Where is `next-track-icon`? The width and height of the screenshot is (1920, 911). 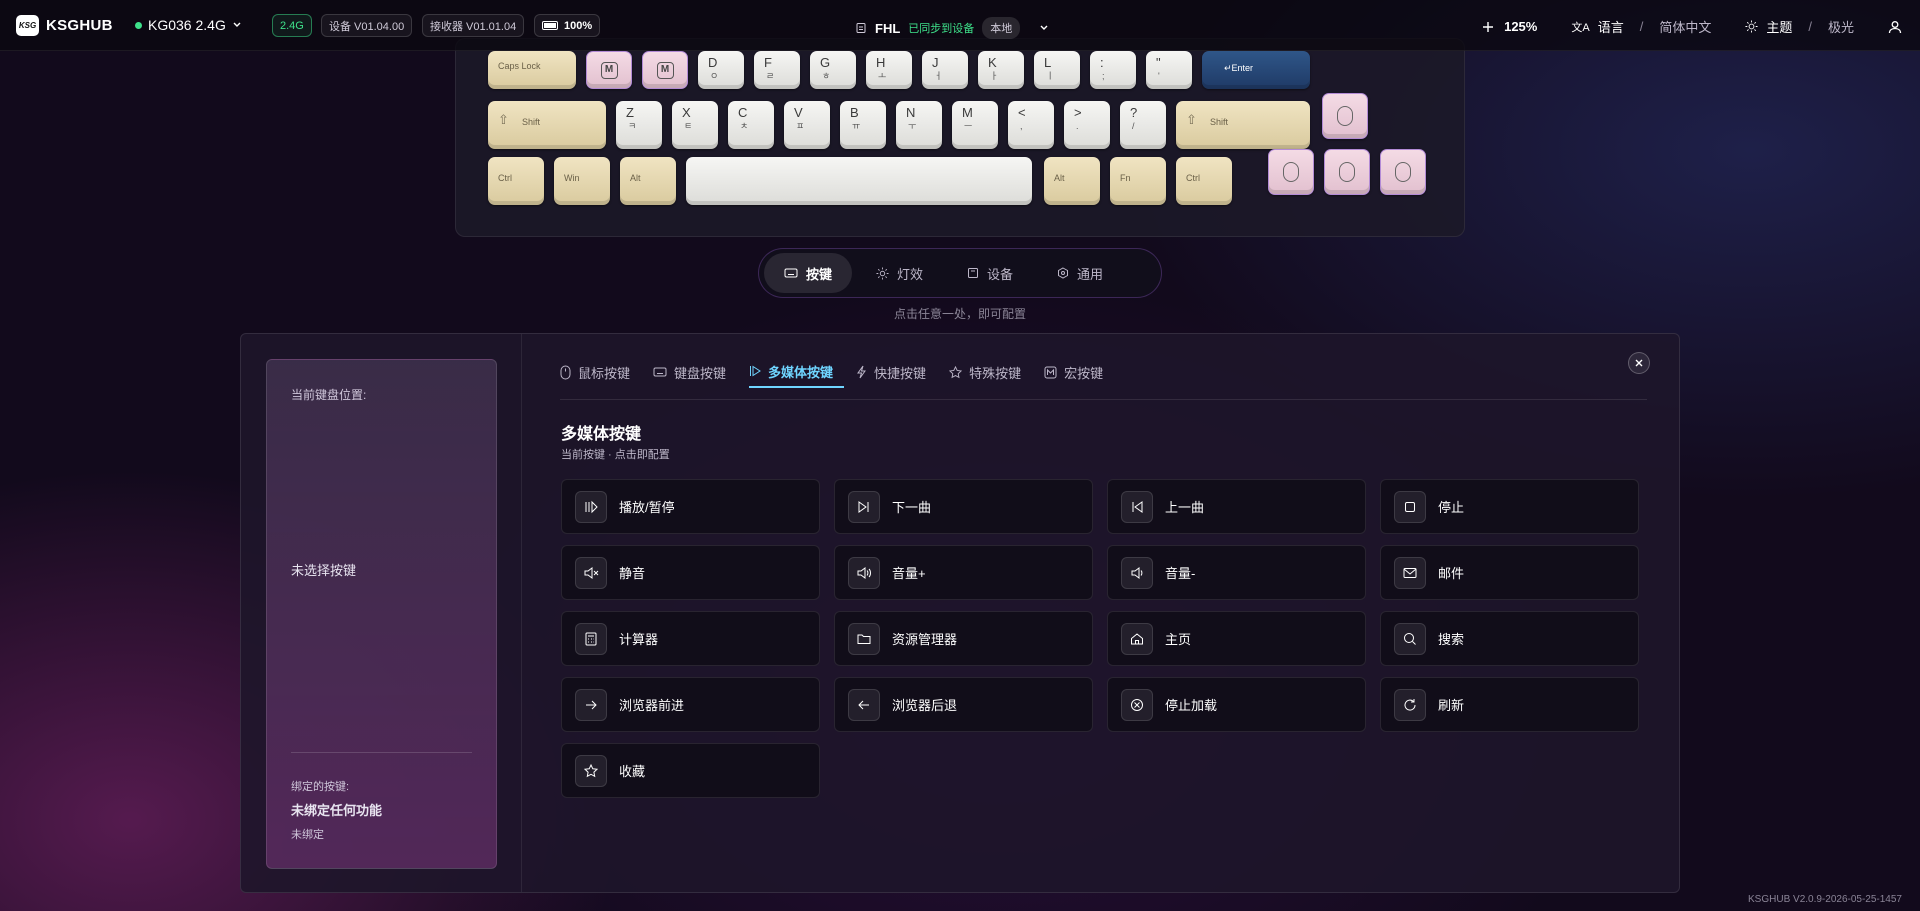
next-track-icon is located at coordinates (863, 506).